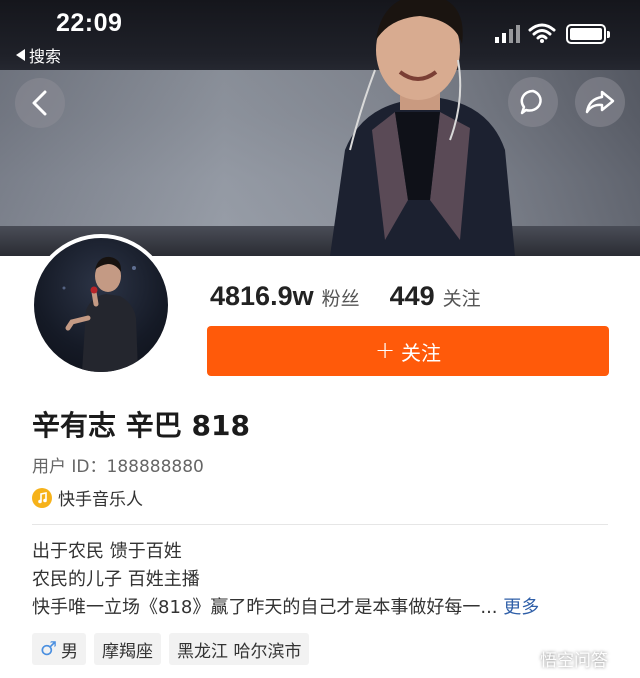 This screenshot has height=678, width=640. I want to click on profile-tags: ♂ 男 摩羯座 黑龙江 哈尔滨市, so click(171, 649).